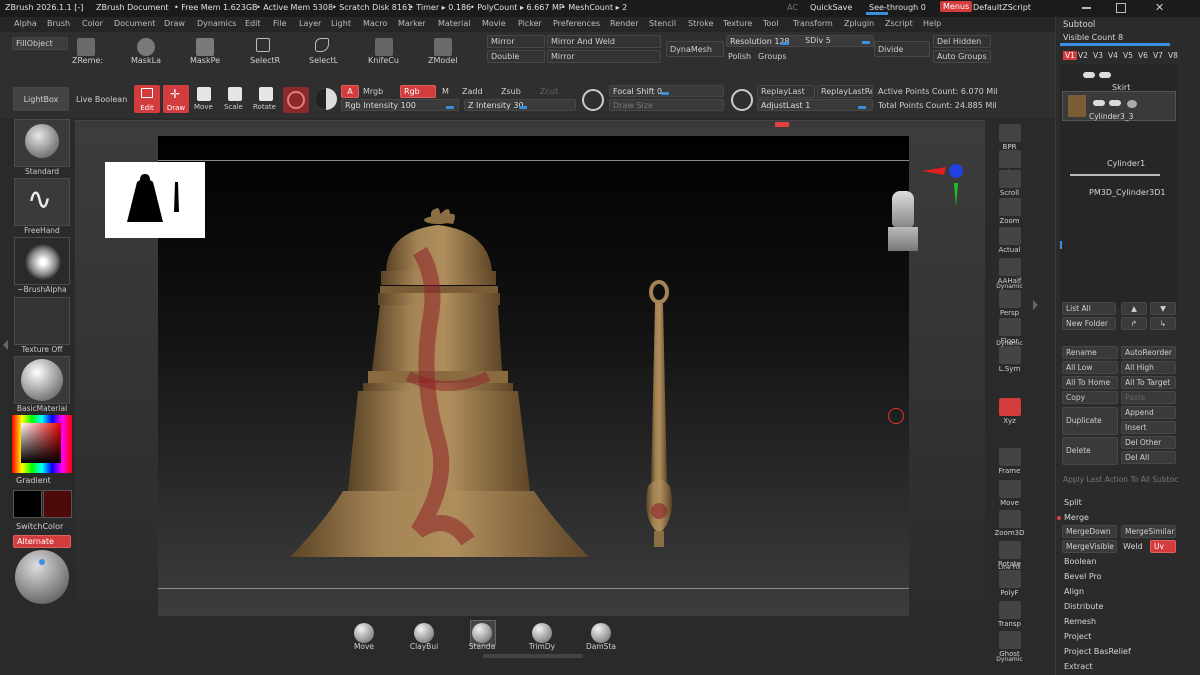  What do you see at coordinates (253, 23) in the screenshot?
I see `menu-item-edit: Edit` at bounding box center [253, 23].